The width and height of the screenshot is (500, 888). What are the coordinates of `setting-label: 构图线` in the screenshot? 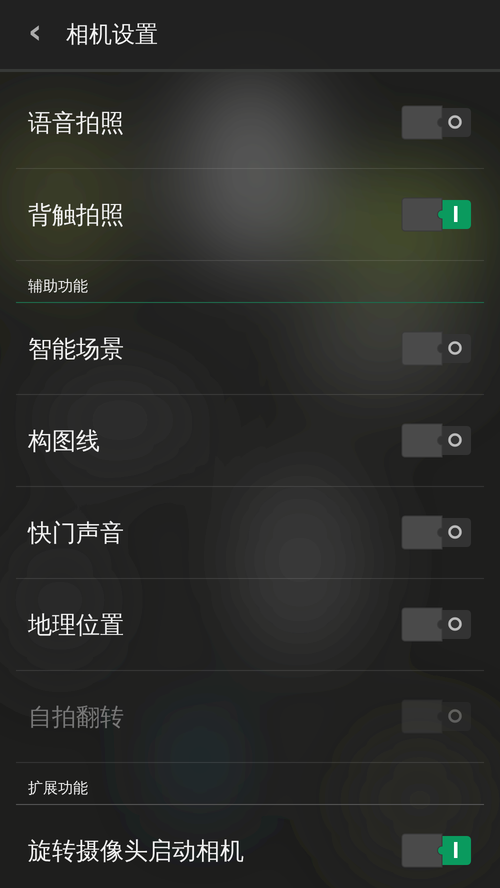 It's located at (64, 441).